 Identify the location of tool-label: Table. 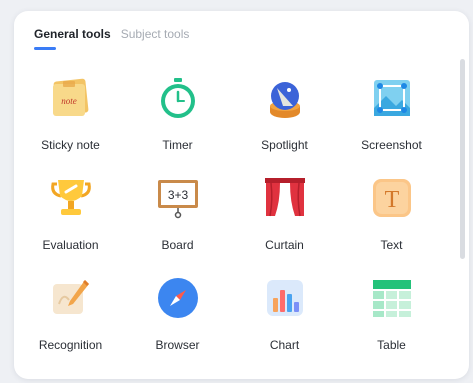
(391, 345).